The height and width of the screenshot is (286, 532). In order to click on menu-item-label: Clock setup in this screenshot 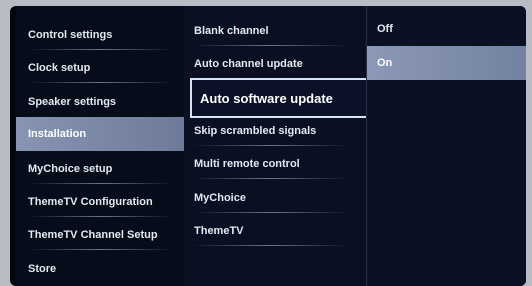, I will do `click(59, 67)`.